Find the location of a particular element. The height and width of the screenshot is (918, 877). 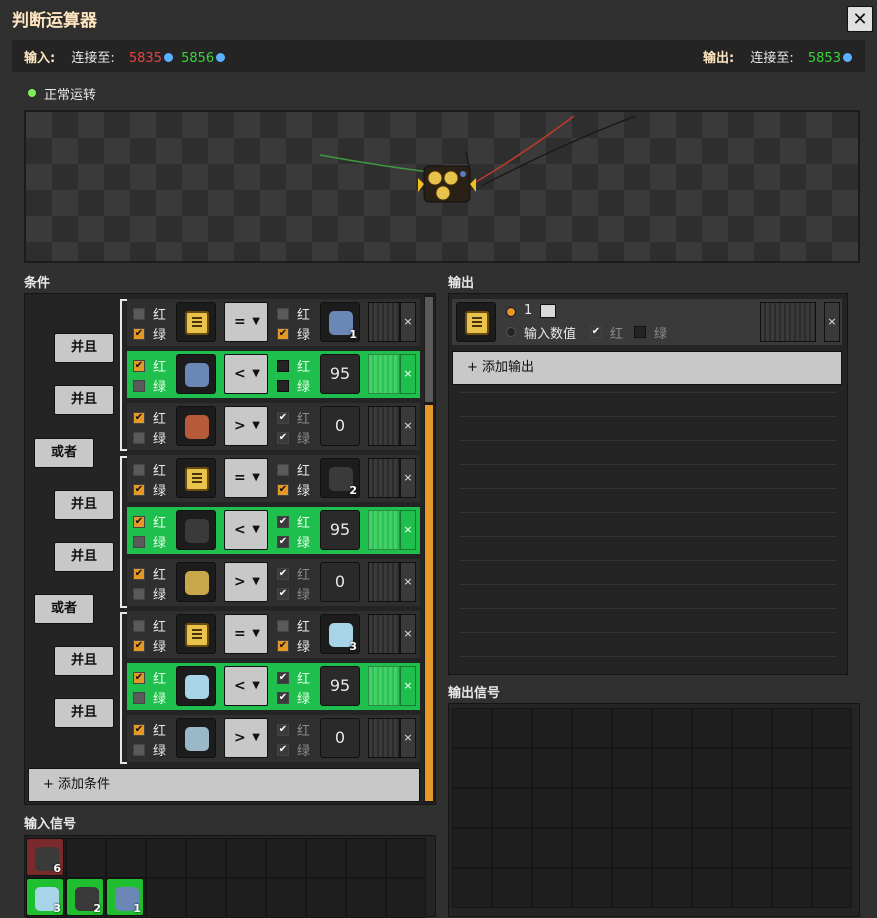

input-red-network: 5835 is located at coordinates (145, 58).